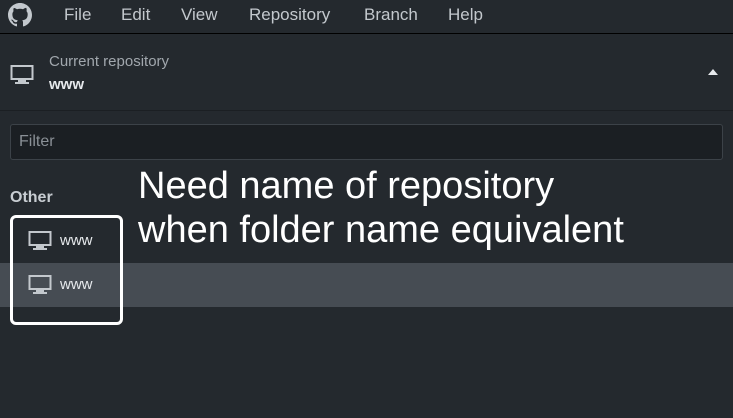 The width and height of the screenshot is (733, 418). Describe the element at coordinates (199, 15) in the screenshot. I see `menu-view: View` at that location.